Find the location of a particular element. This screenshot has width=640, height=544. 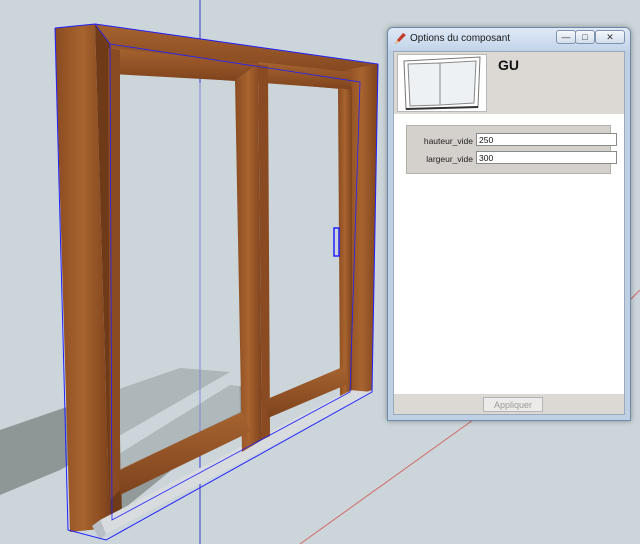

minimize-button: — is located at coordinates (566, 37).